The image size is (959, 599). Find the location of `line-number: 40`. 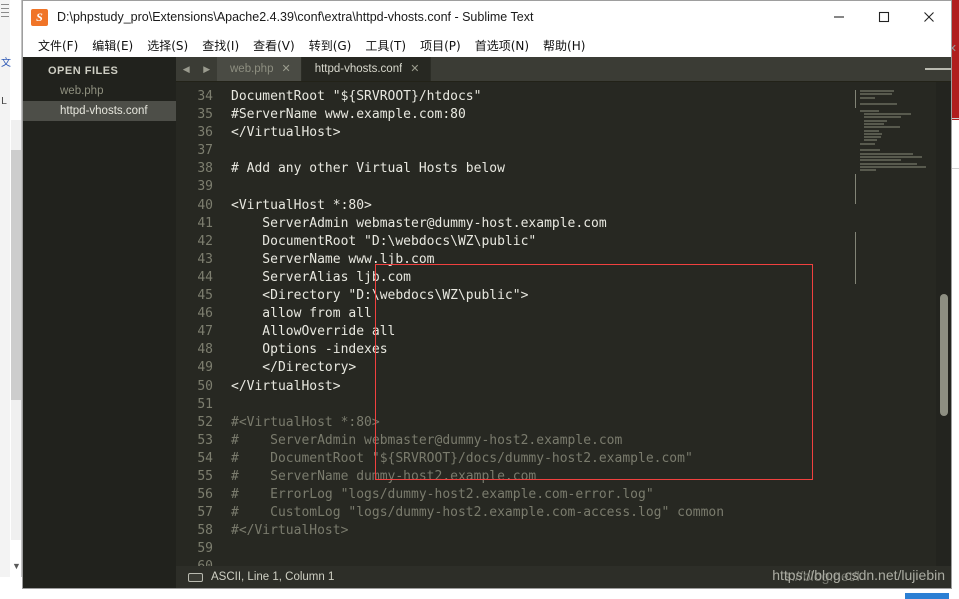

line-number: 40 is located at coordinates (205, 205).